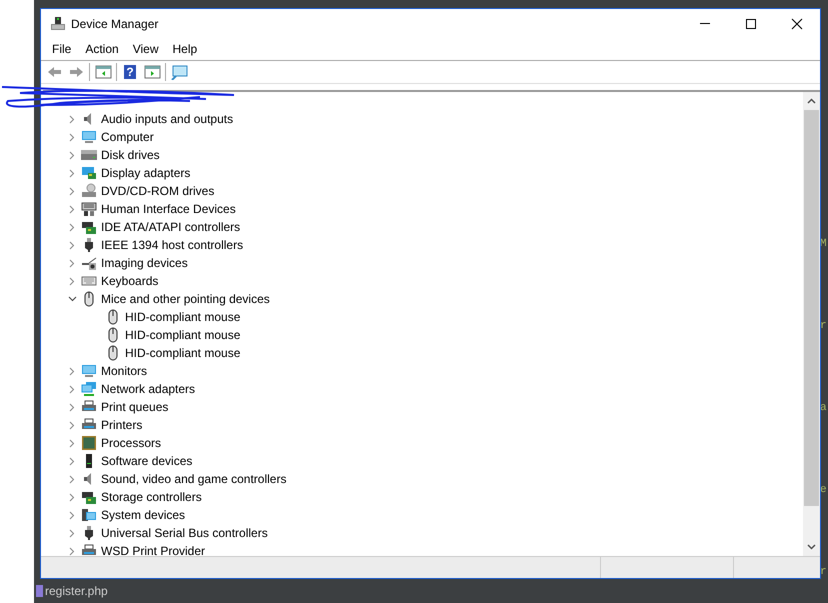 This screenshot has height=603, width=828. What do you see at coordinates (89, 515) in the screenshot?
I see `system-device-icon` at bounding box center [89, 515].